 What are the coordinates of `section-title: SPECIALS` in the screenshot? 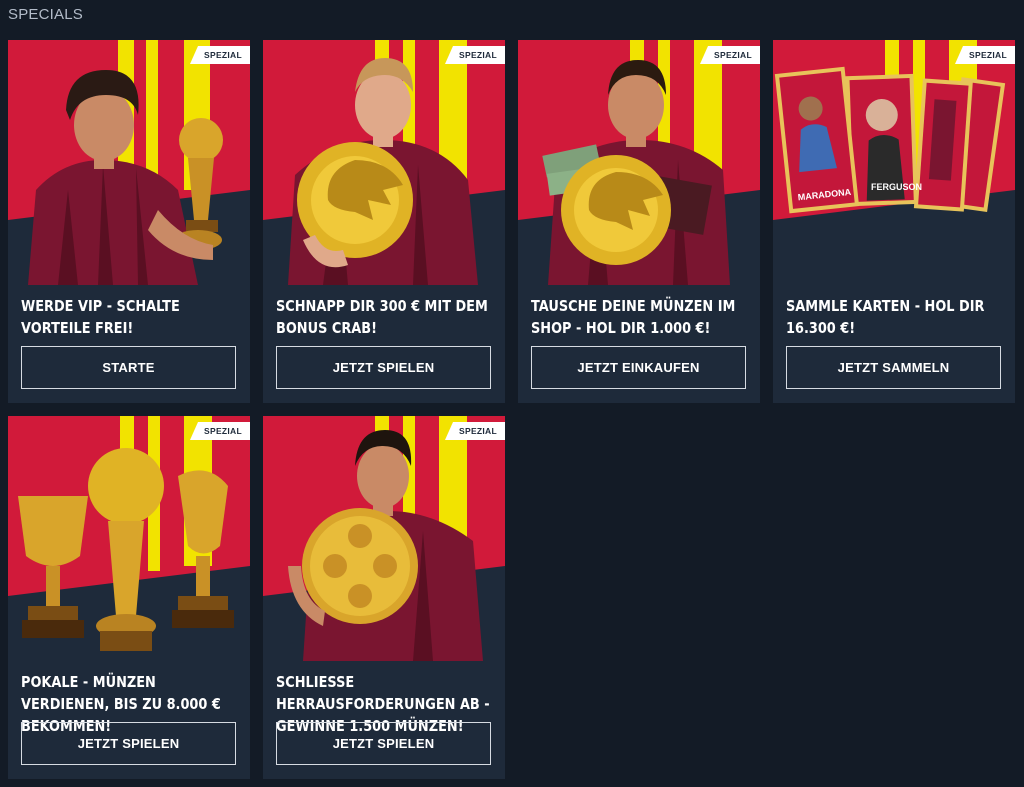 It's located at (45, 14).